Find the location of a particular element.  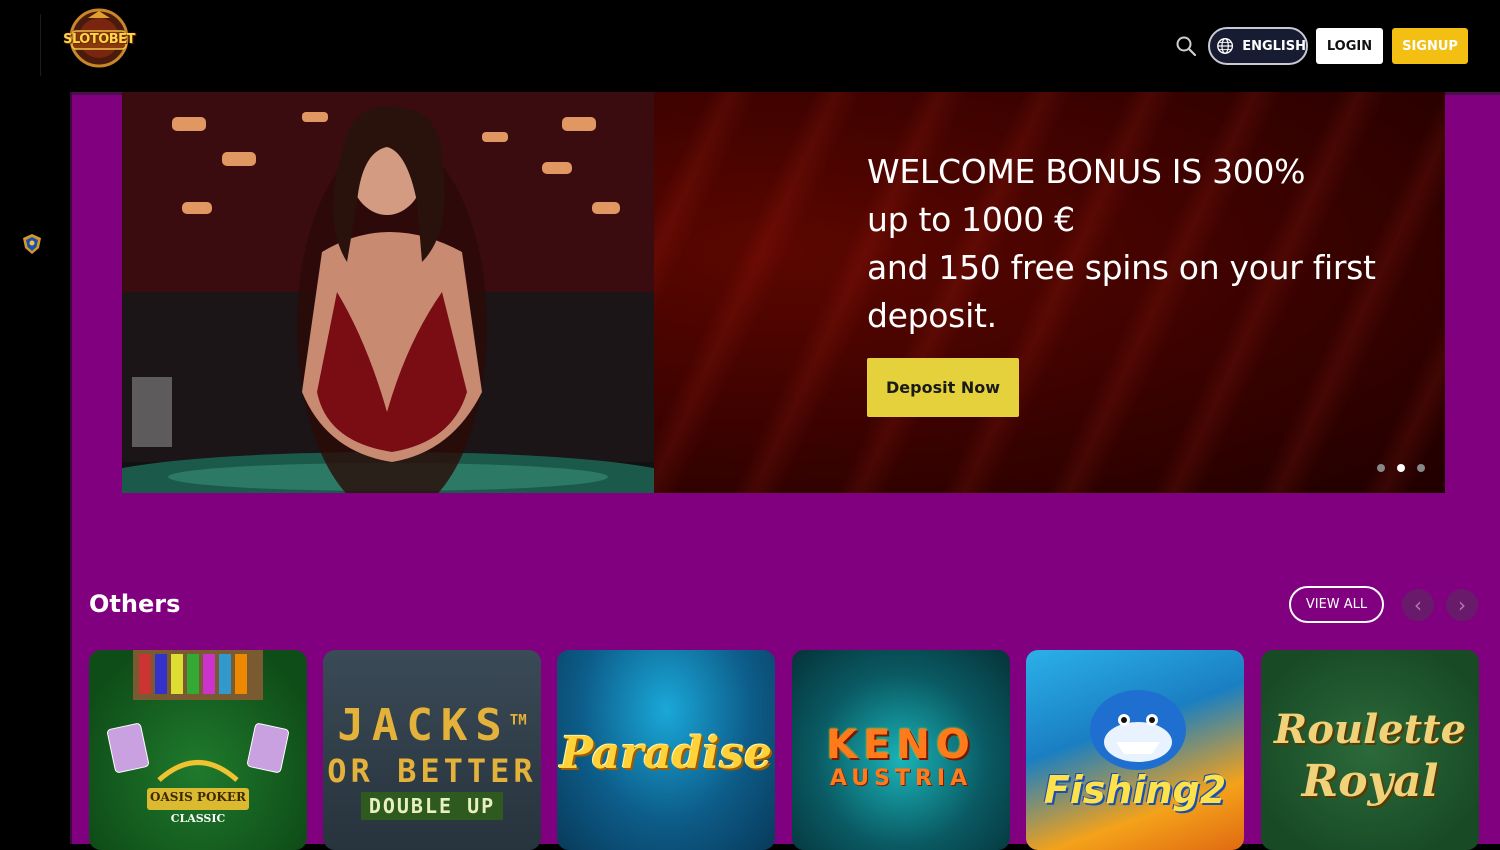

chevron-left-icon: ‹ is located at coordinates (1418, 605).